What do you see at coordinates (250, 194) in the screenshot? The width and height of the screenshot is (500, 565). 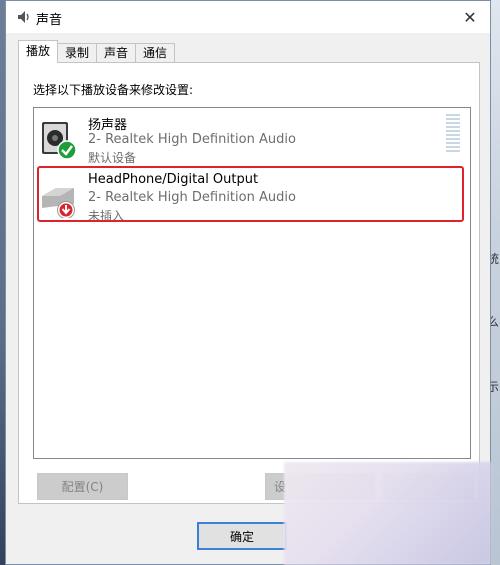 I see `highlight-annotation-box` at bounding box center [250, 194].